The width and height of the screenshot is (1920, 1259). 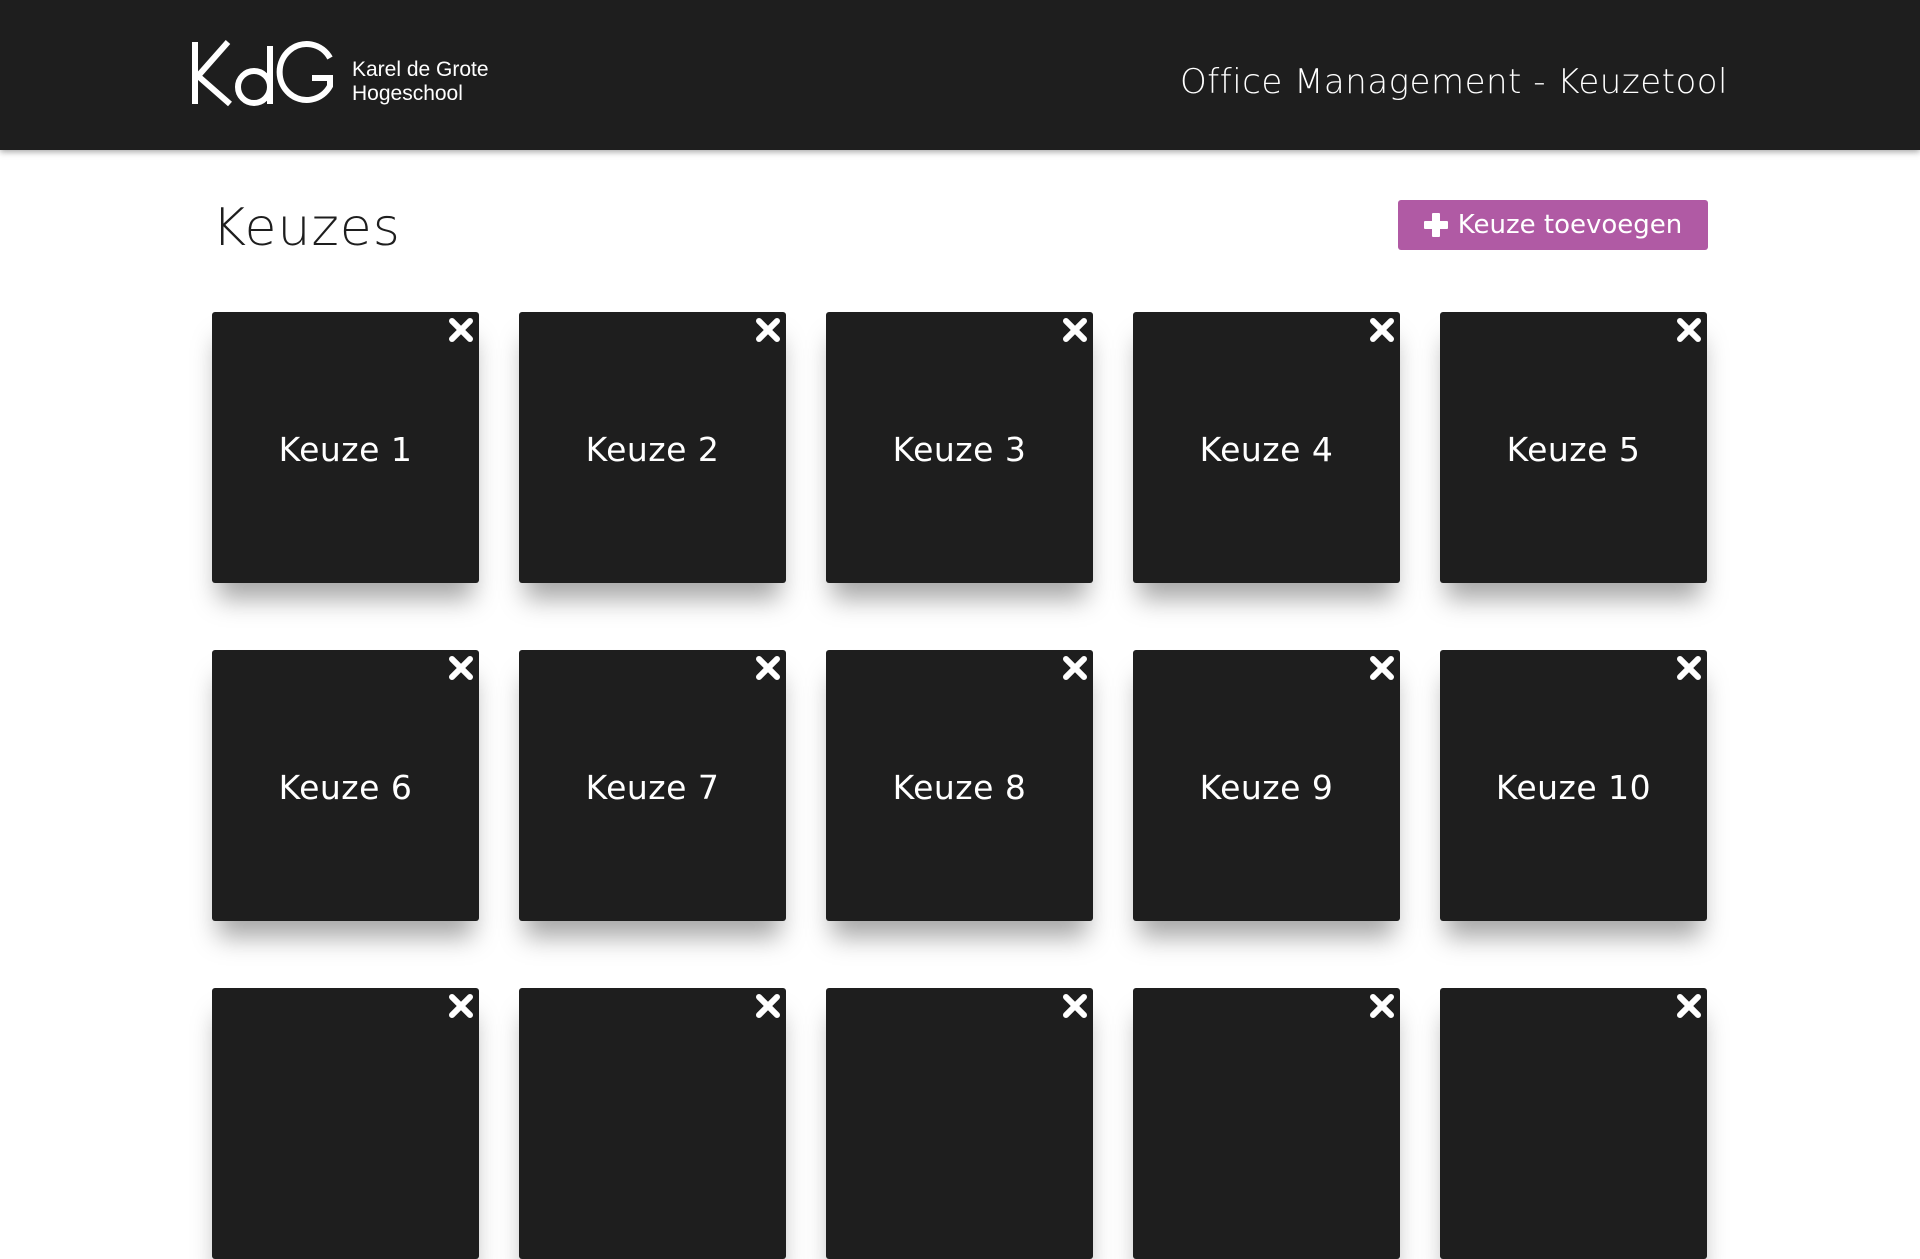 I want to click on choice-label: Keuze 4, so click(x=1266, y=449).